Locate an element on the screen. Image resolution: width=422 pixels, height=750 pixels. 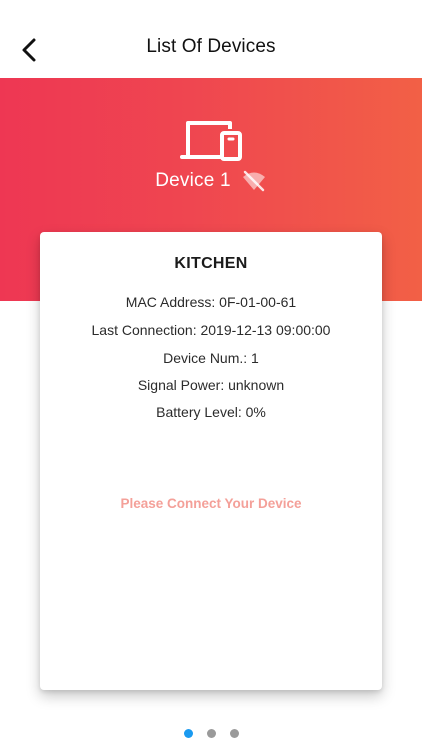
nav-bar: List Of Devices is located at coordinates (211, 39).